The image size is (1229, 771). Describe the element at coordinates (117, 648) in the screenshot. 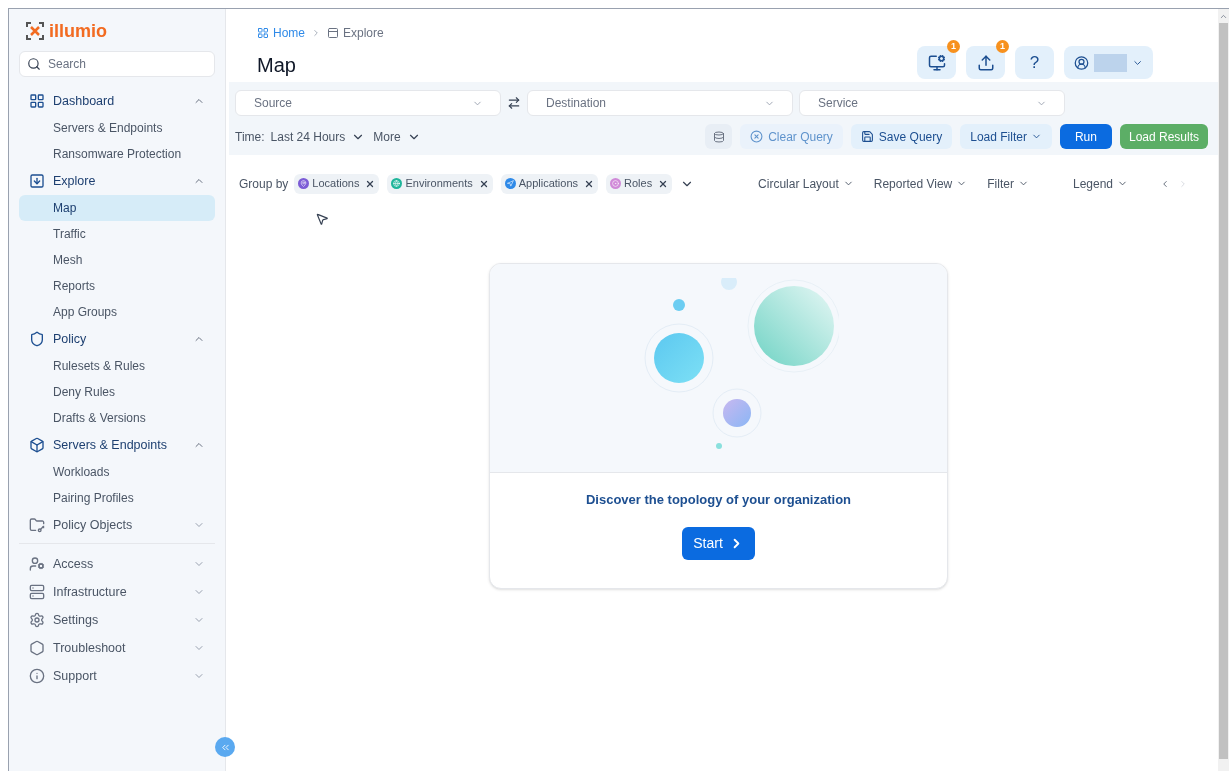

I see `nav-group: Troubleshoot` at that location.